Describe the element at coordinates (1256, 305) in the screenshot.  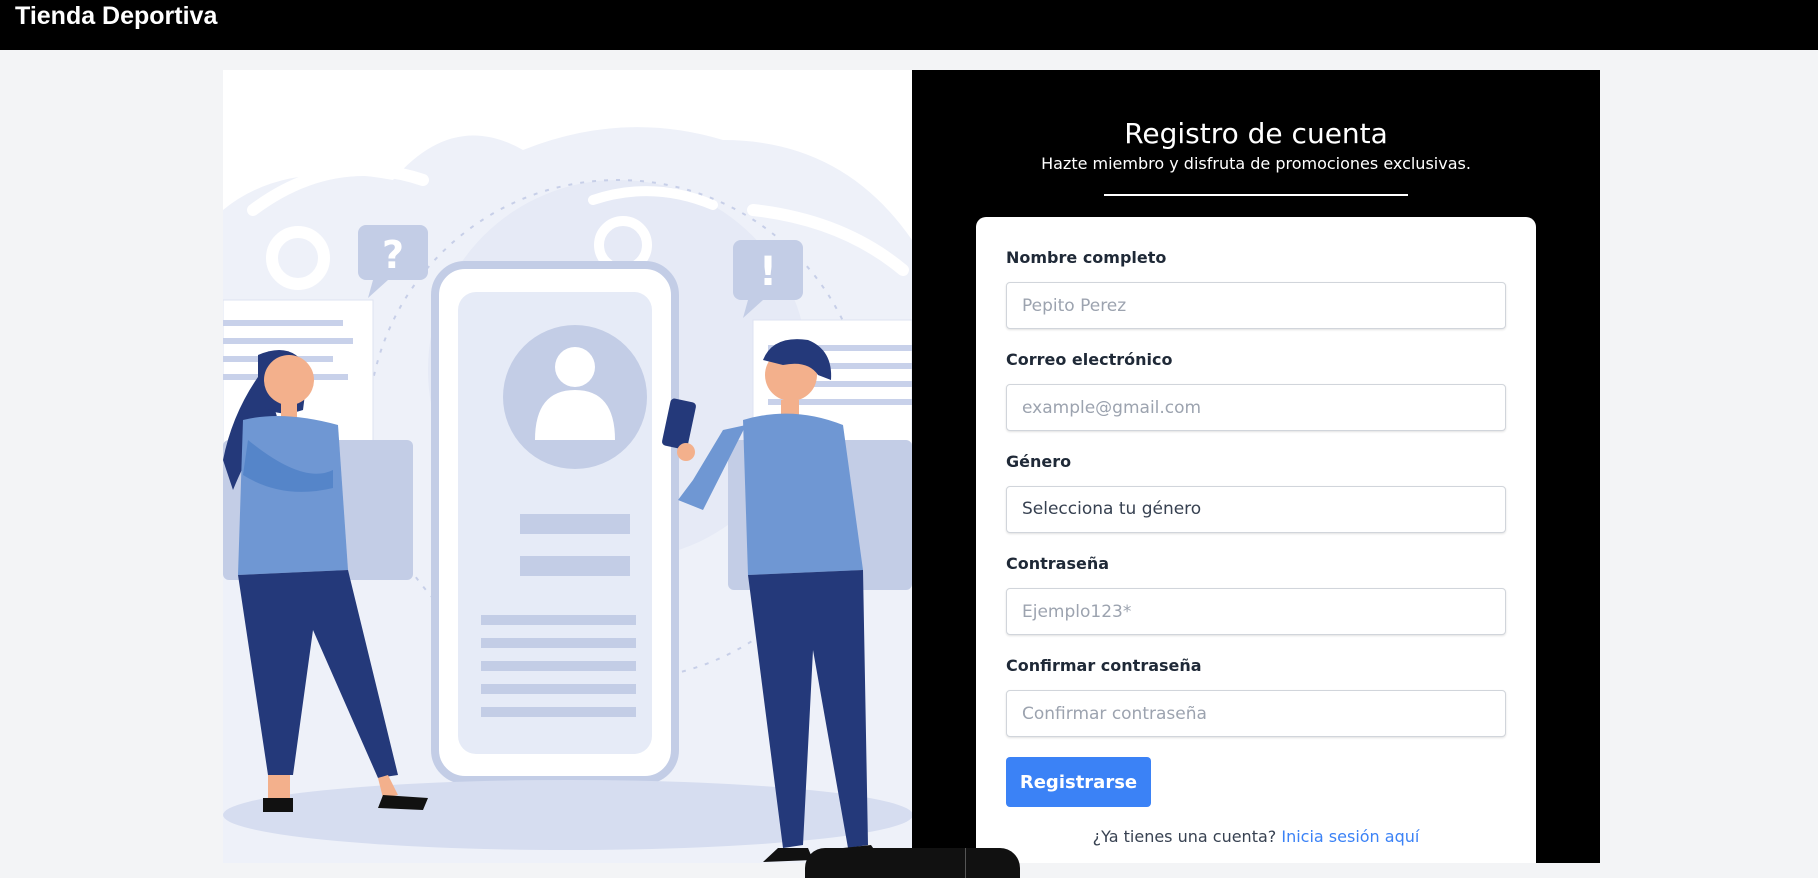
I see `name-input` at that location.